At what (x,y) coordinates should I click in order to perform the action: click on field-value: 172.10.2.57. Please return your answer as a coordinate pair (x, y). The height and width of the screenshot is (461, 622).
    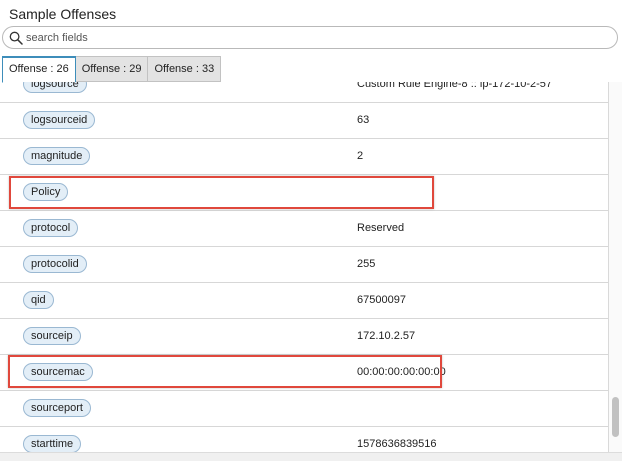
    Looking at the image, I should click on (386, 336).